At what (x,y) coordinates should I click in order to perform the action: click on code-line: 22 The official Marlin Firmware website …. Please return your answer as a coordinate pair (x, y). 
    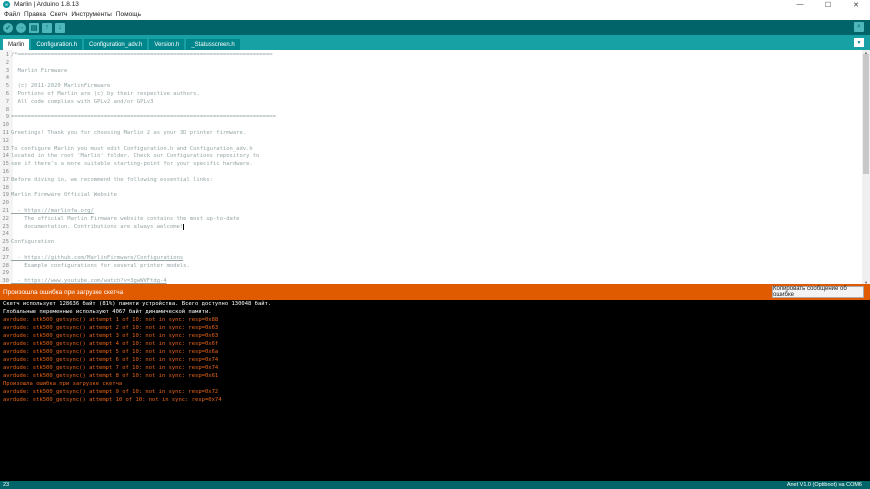
    Looking at the image, I should click on (431, 220).